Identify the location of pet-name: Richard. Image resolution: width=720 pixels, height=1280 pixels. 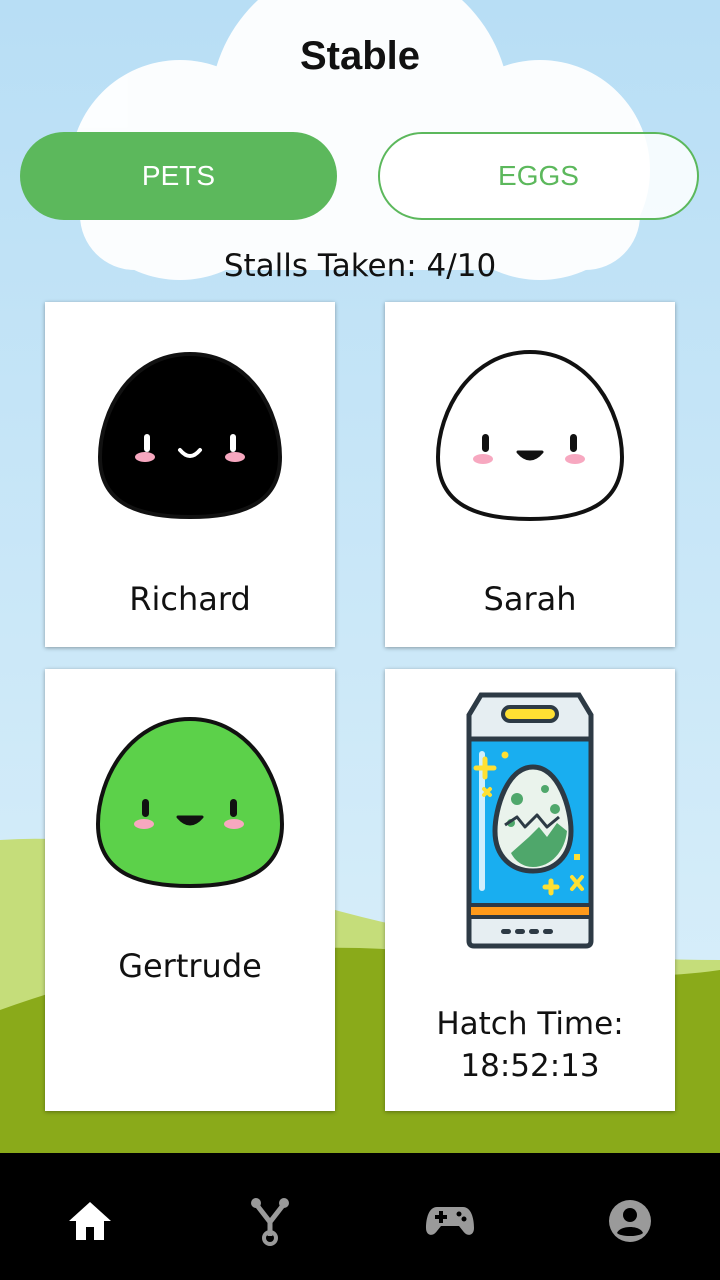
(190, 599).